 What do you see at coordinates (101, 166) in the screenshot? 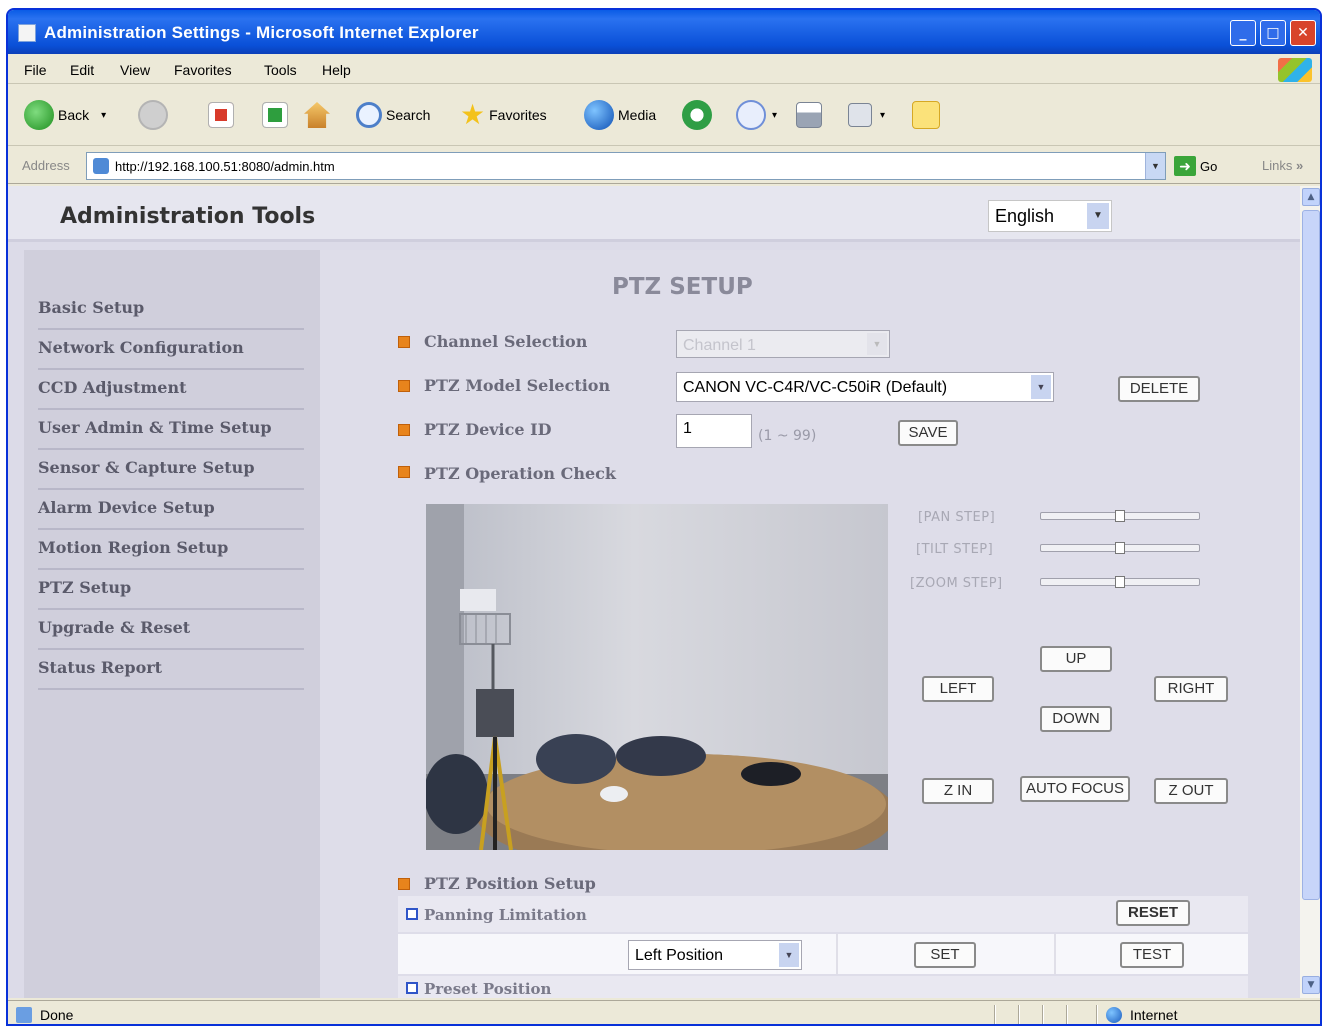
I see `page-icon` at bounding box center [101, 166].